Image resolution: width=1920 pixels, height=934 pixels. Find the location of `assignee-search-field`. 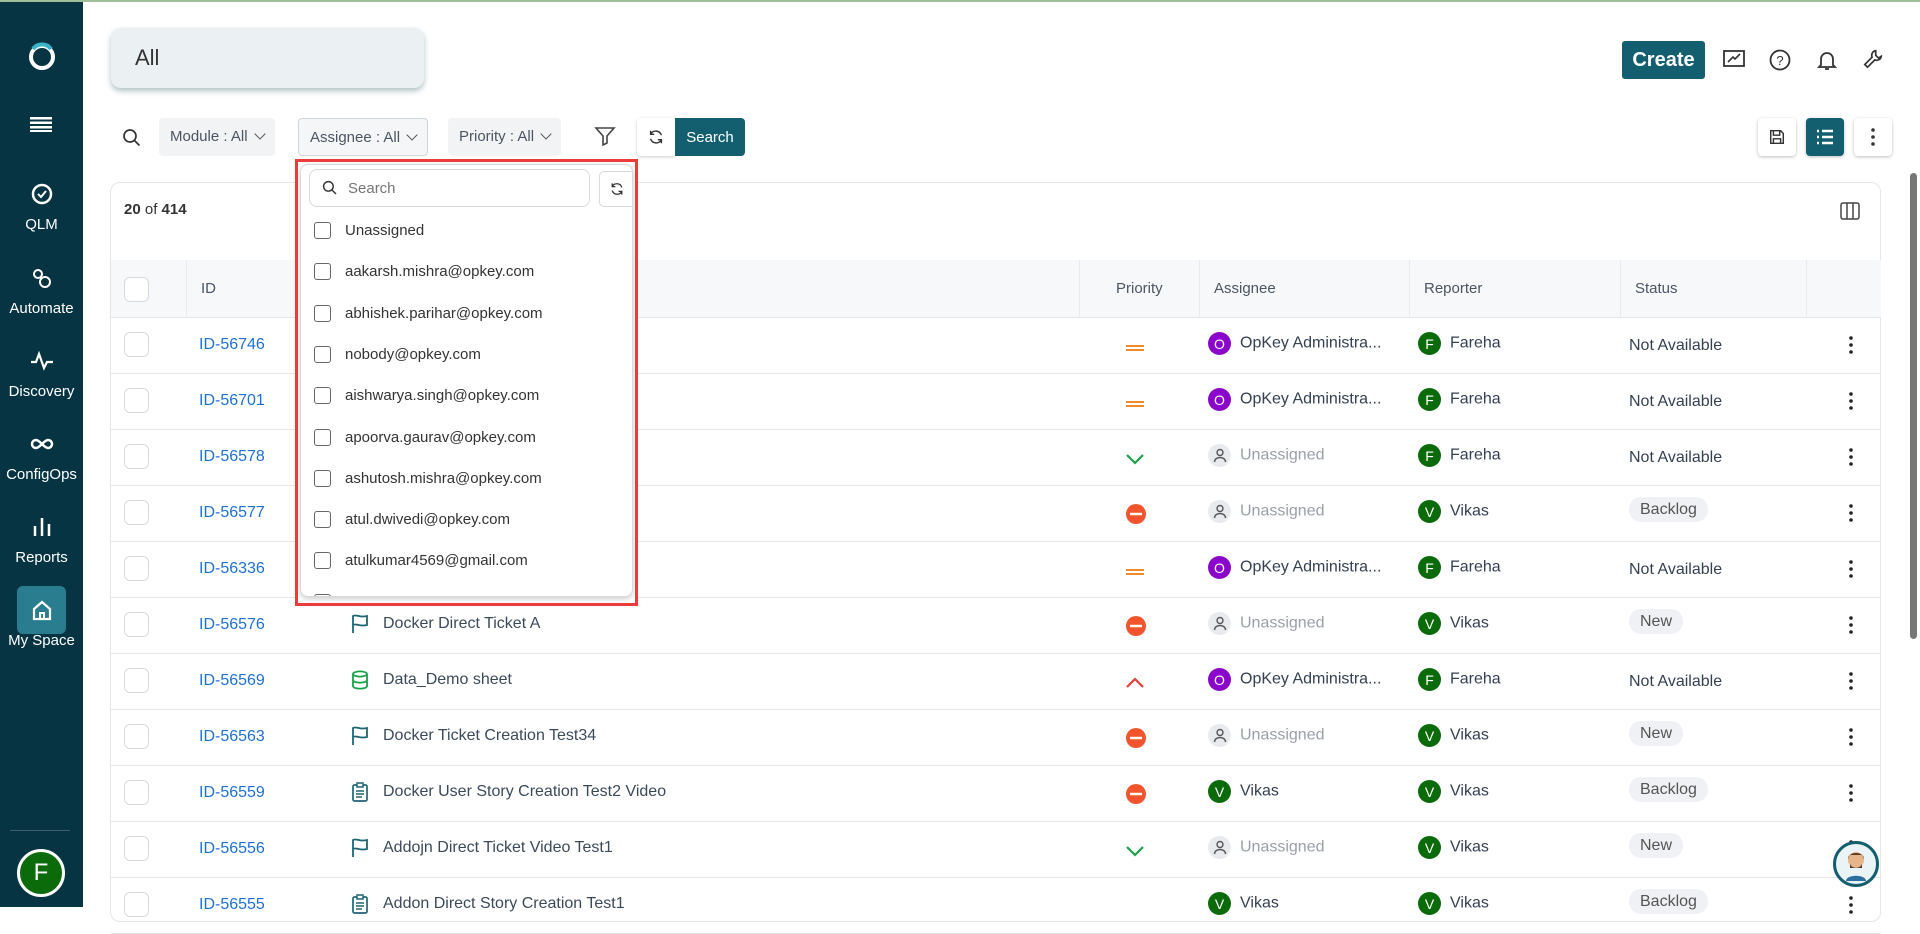

assignee-search-field is located at coordinates (449, 188).